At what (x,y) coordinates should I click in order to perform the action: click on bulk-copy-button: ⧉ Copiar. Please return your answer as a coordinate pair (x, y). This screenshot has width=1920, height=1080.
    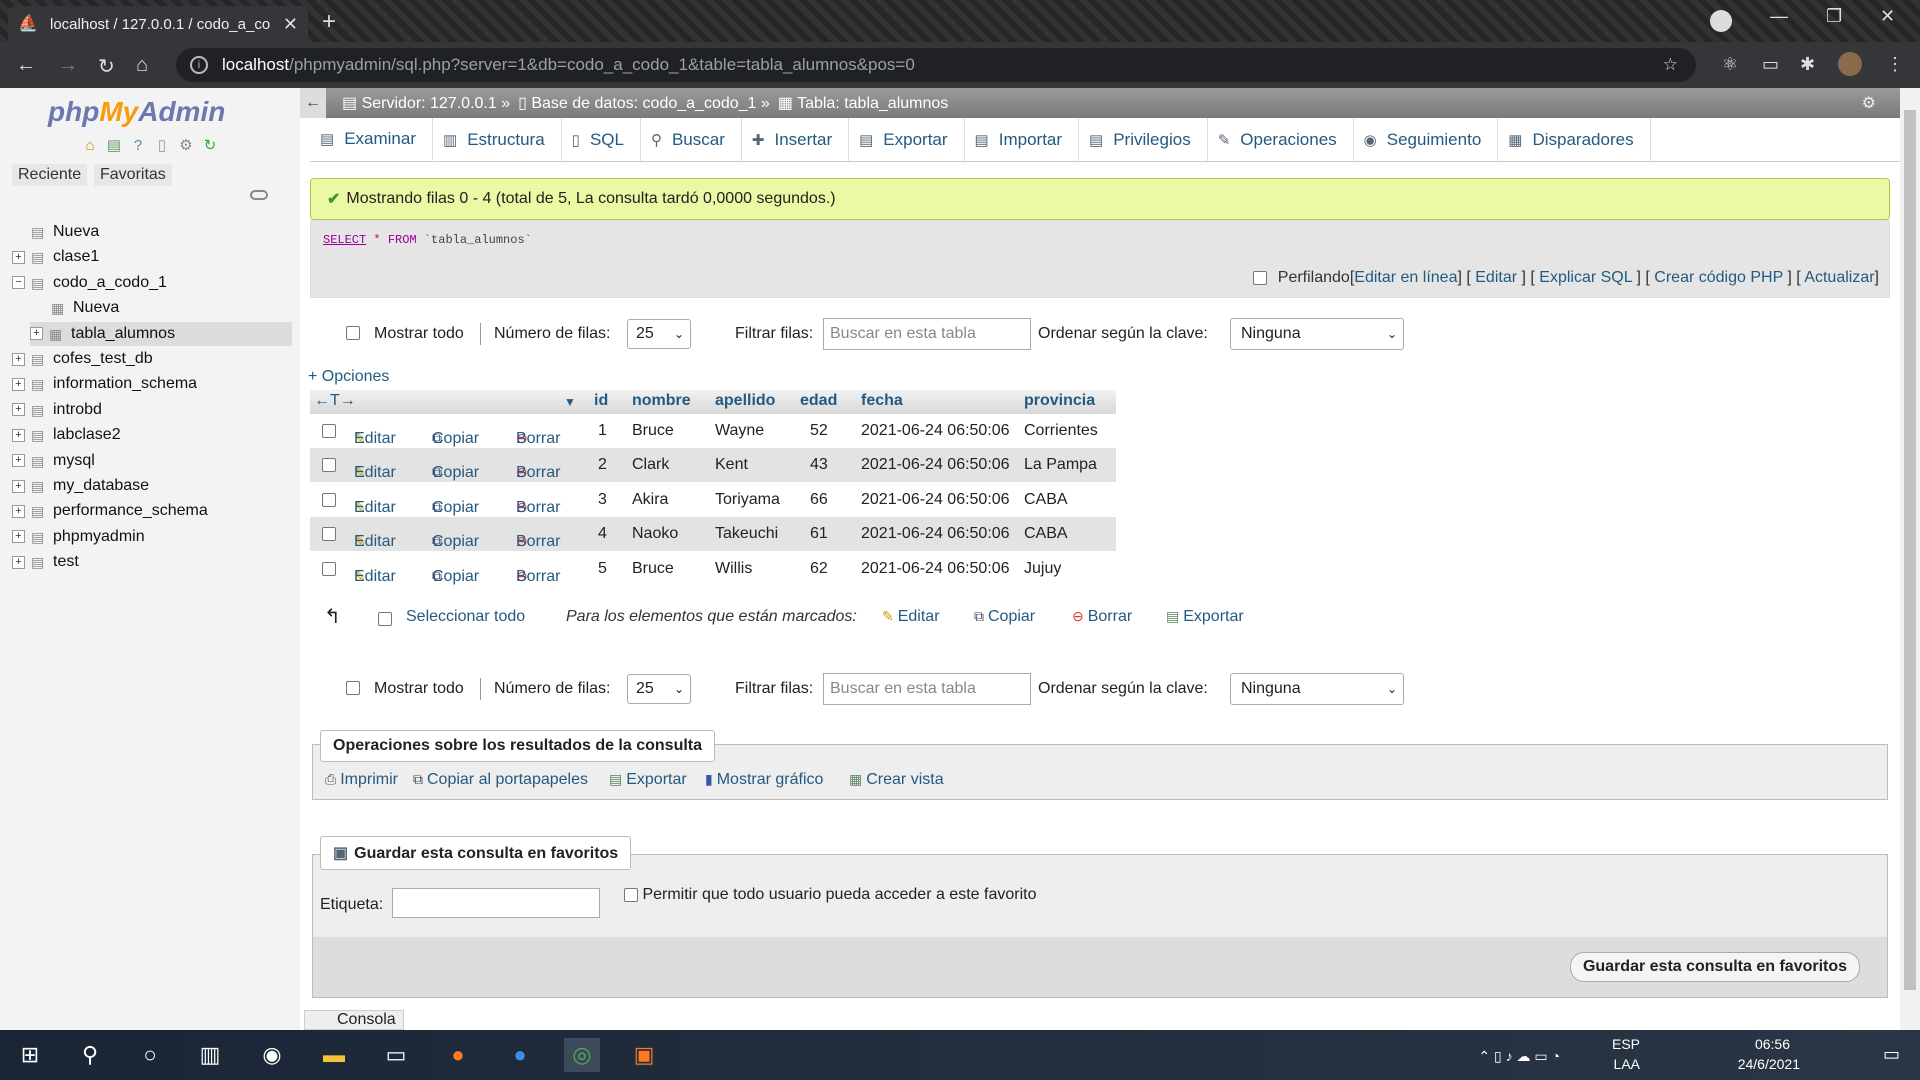
    Looking at the image, I should click on (1004, 617).